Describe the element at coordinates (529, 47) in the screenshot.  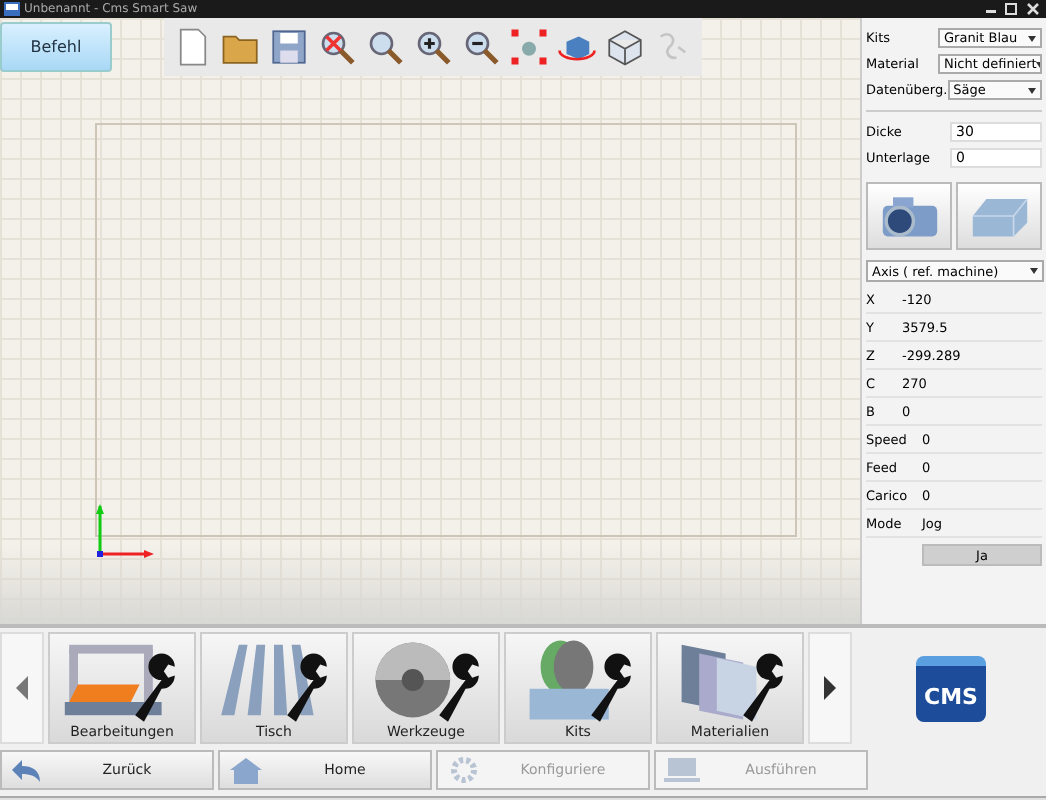
I see `fit-view-icon` at that location.